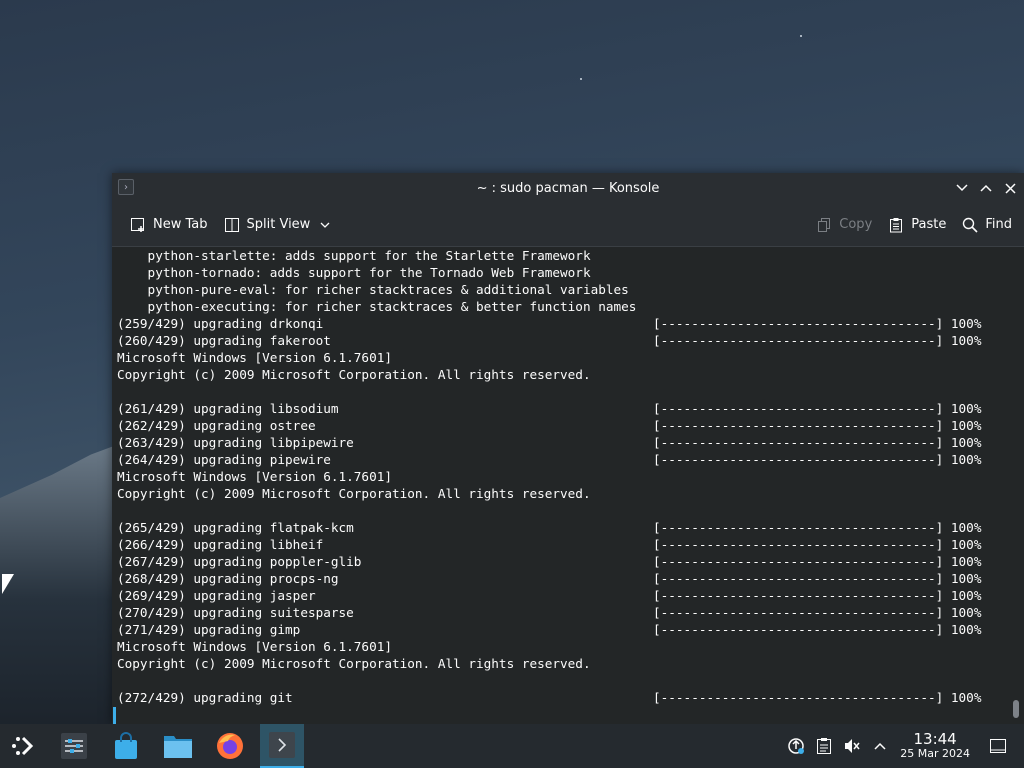  I want to click on window-titlebar: › ~ : sudo pacman — Konsole, so click(568, 188).